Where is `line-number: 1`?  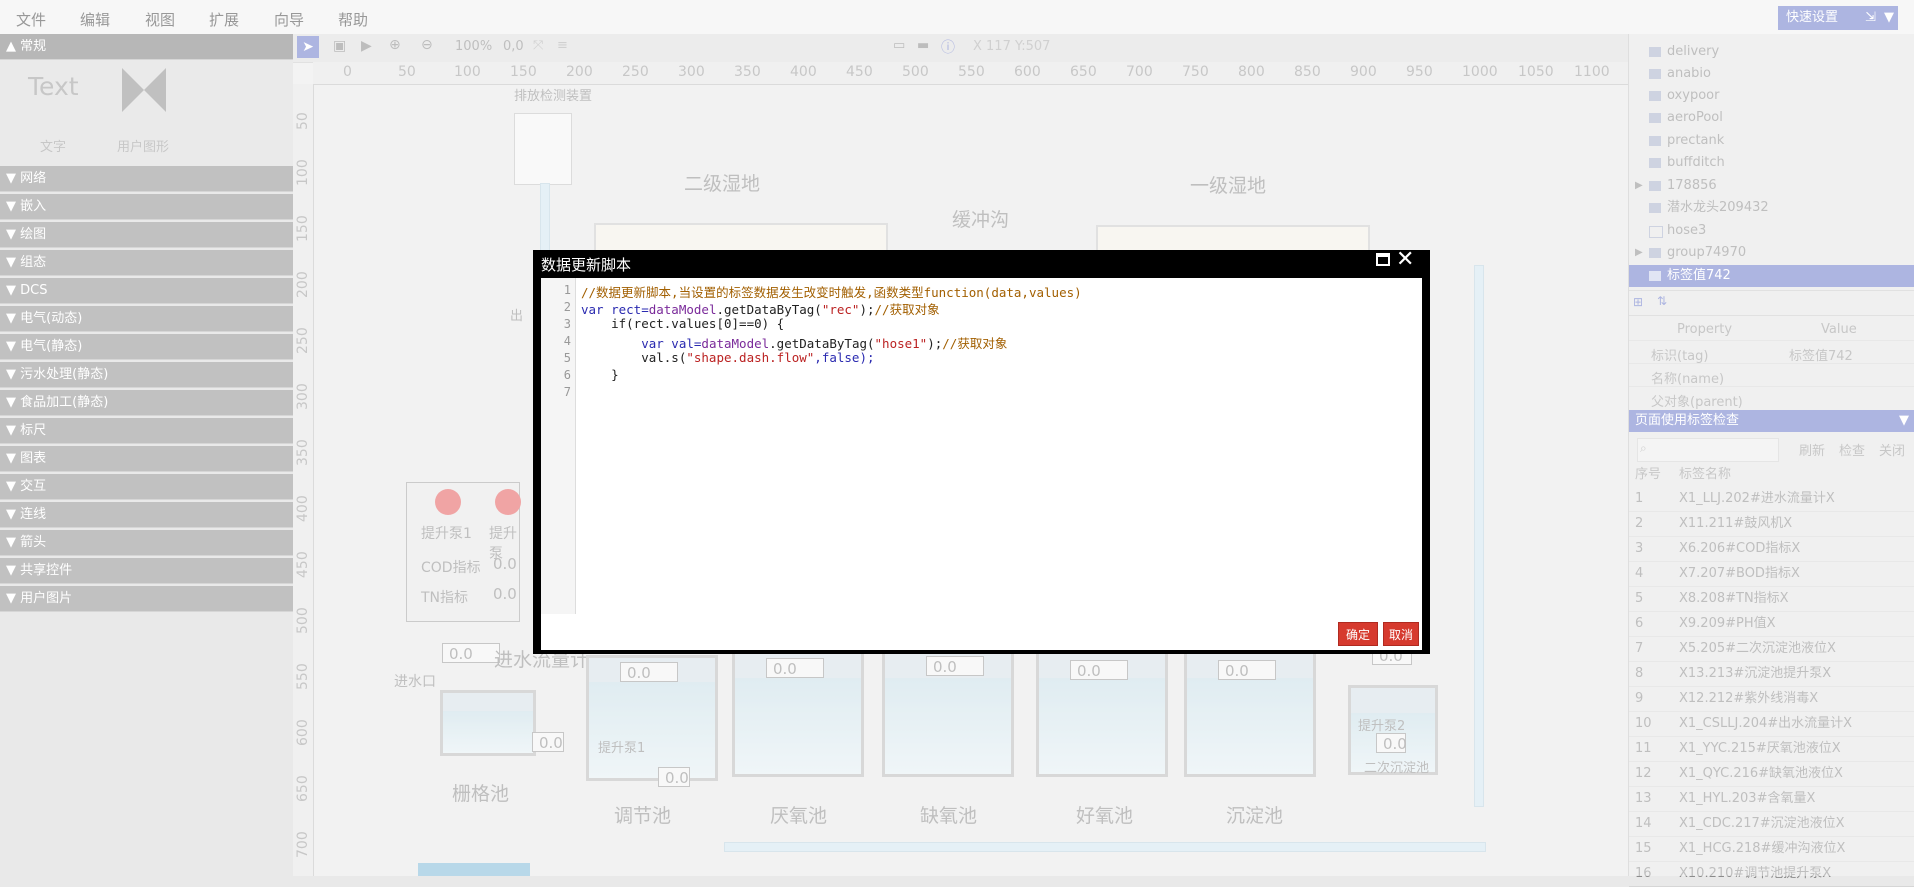
line-number: 1 is located at coordinates (567, 290).